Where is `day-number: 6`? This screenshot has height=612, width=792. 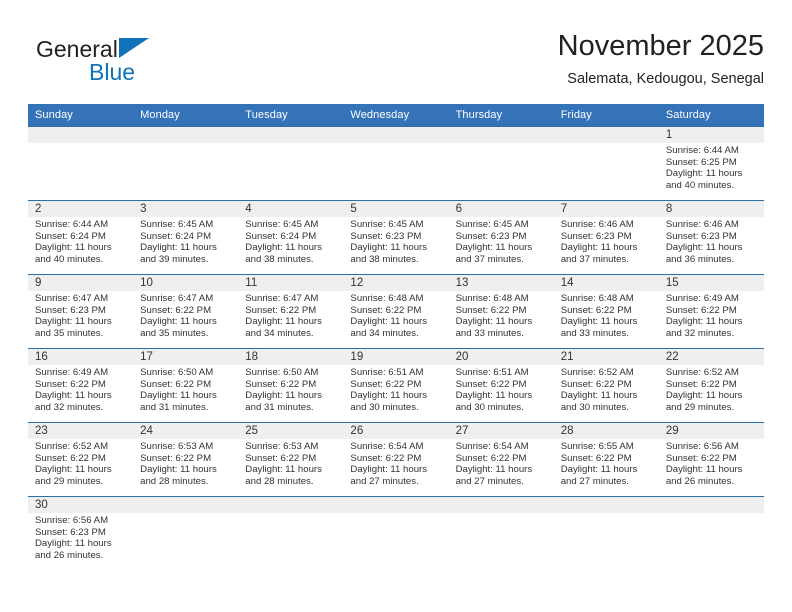
day-number: 6 is located at coordinates (501, 209).